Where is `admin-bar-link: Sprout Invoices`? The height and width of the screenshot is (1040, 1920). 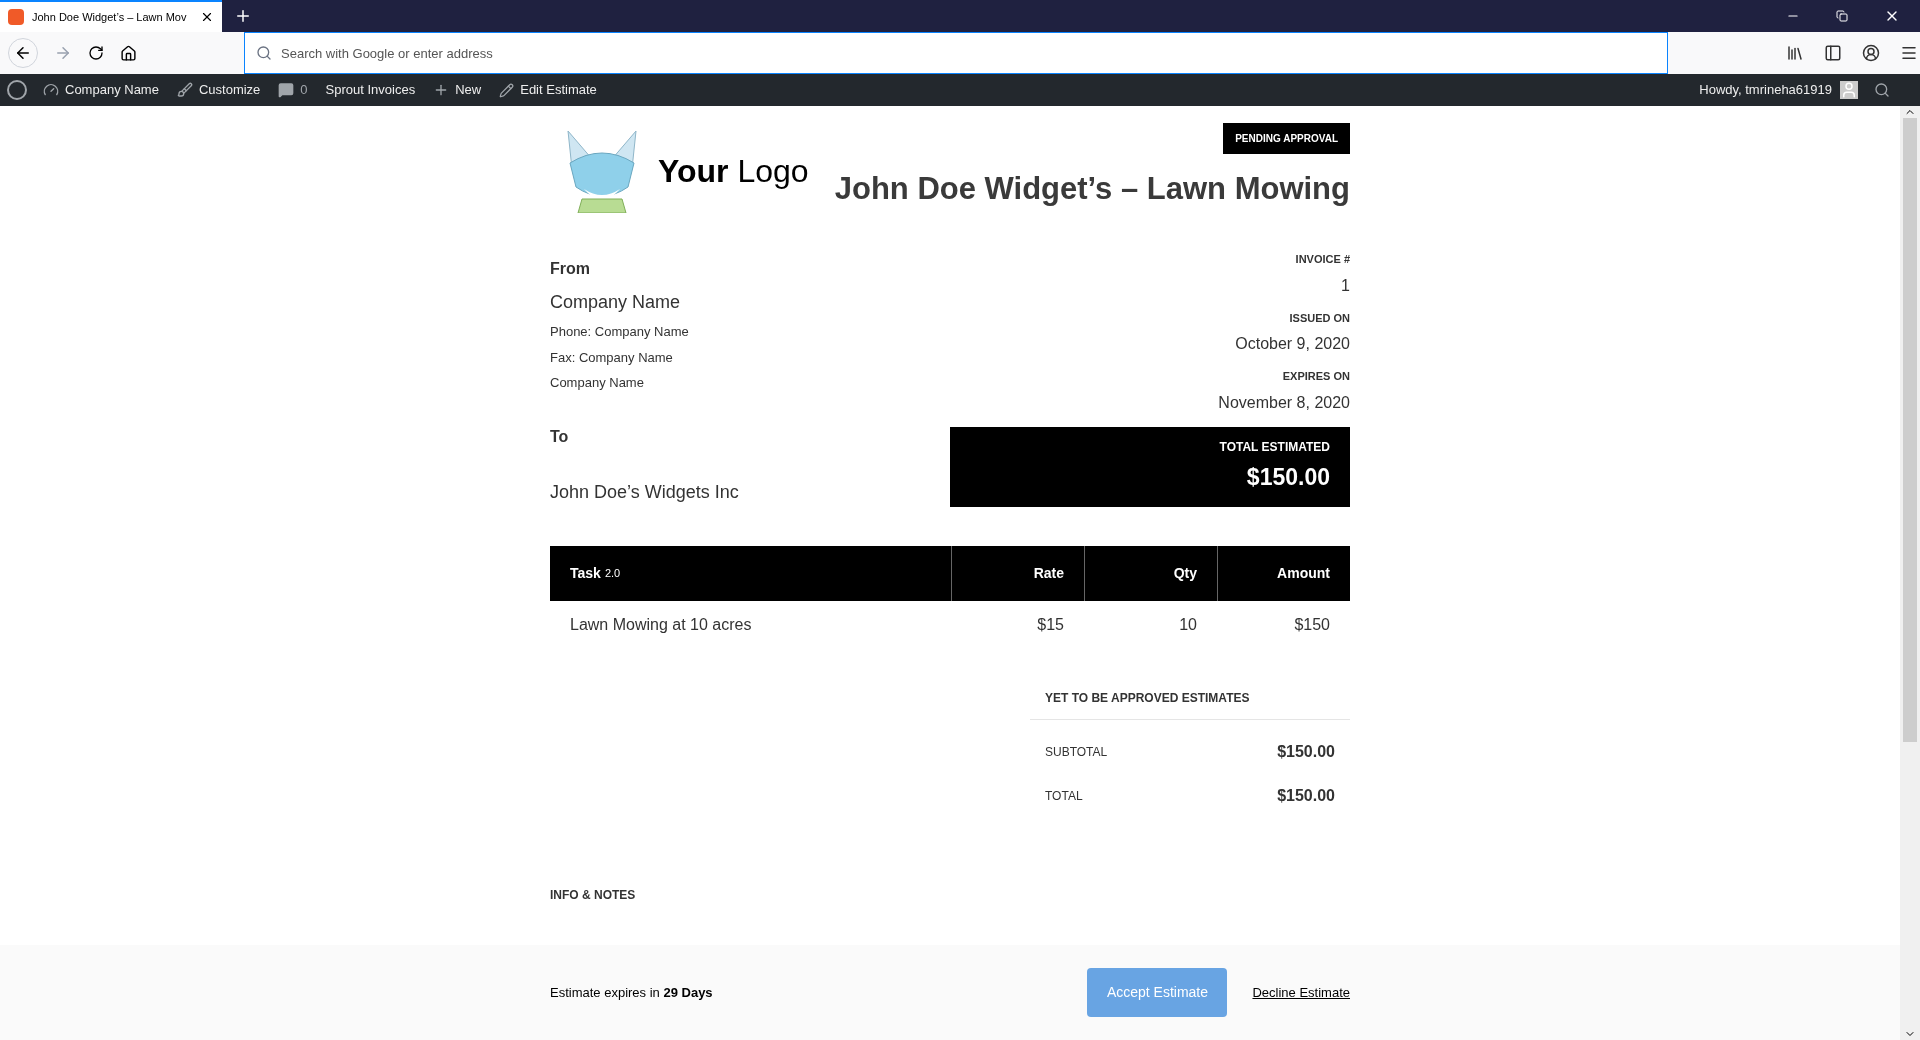 admin-bar-link: Sprout Invoices is located at coordinates (370, 90).